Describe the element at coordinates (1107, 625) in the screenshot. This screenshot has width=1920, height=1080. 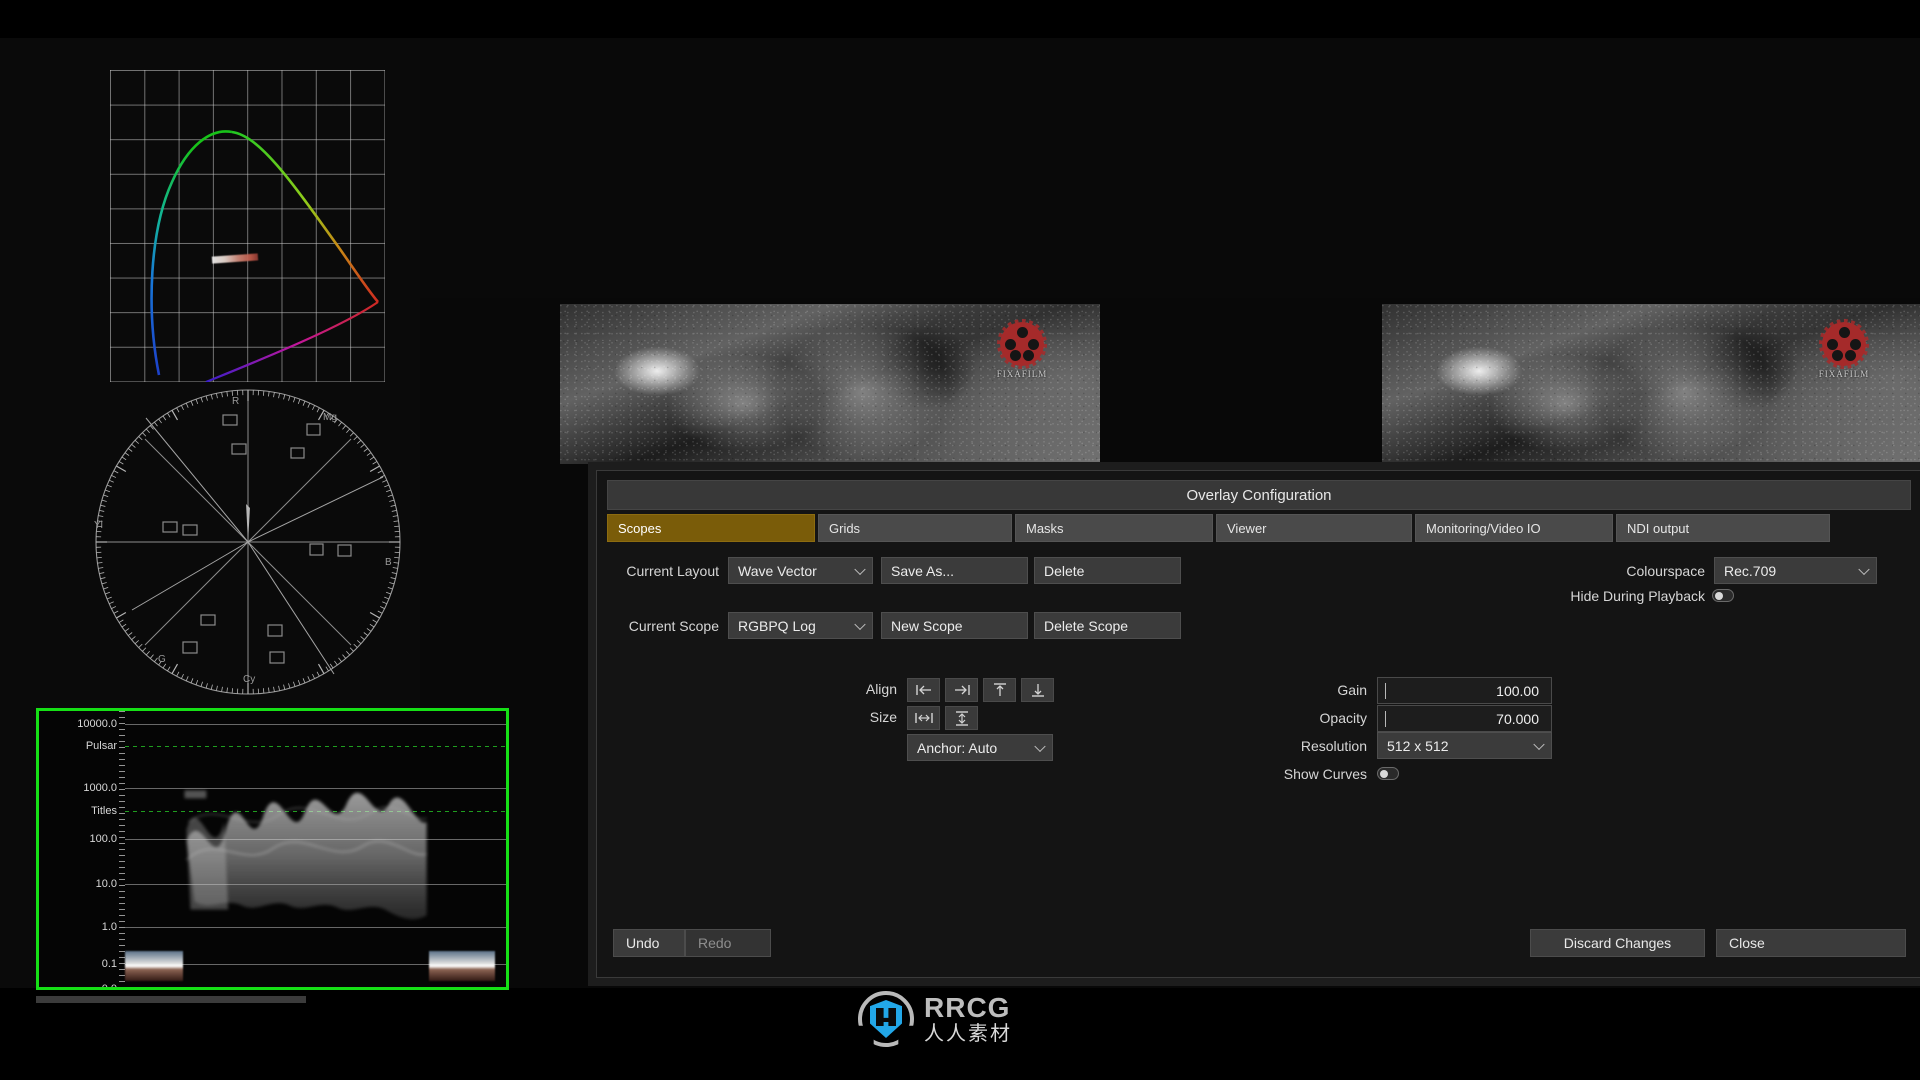
I see `delete-scope-button: Delete Scope` at that location.